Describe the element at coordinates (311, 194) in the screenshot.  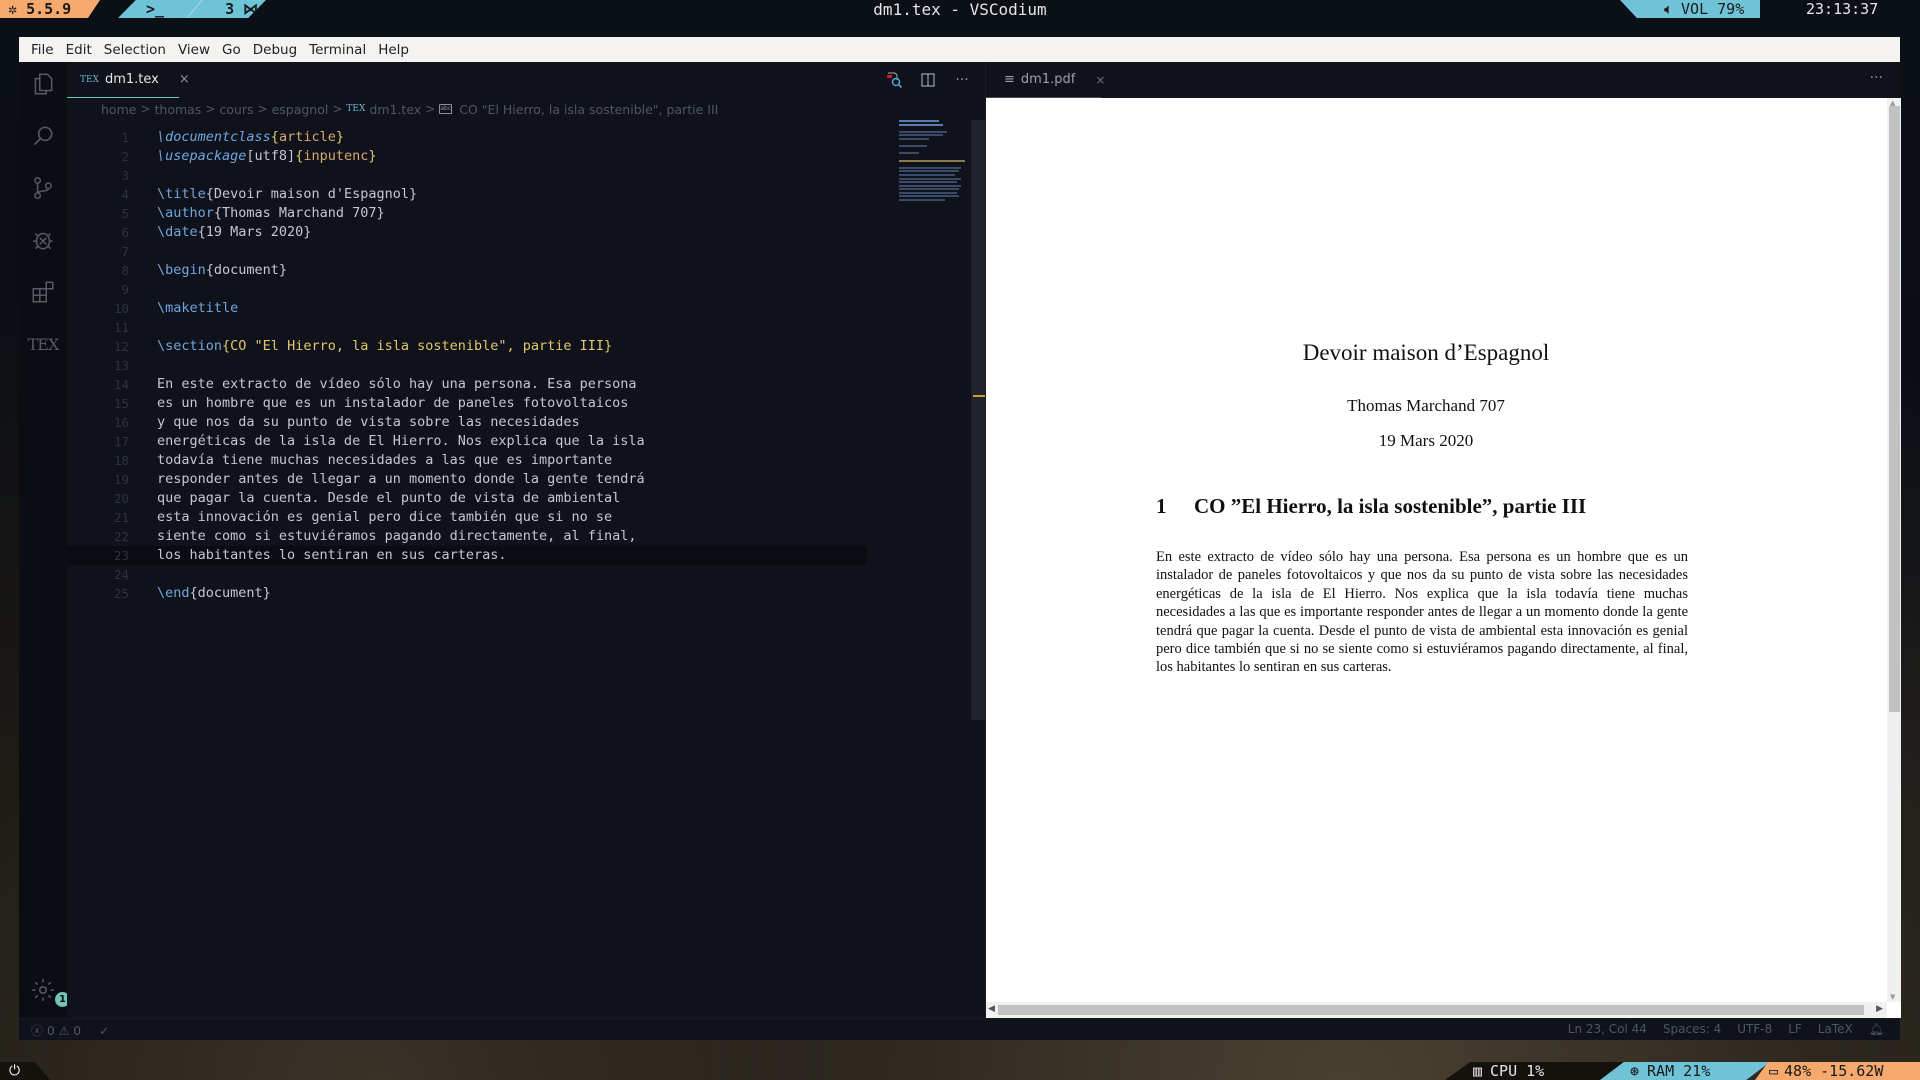
I see `code-token: {Devoir maison d'Espagnol}` at that location.